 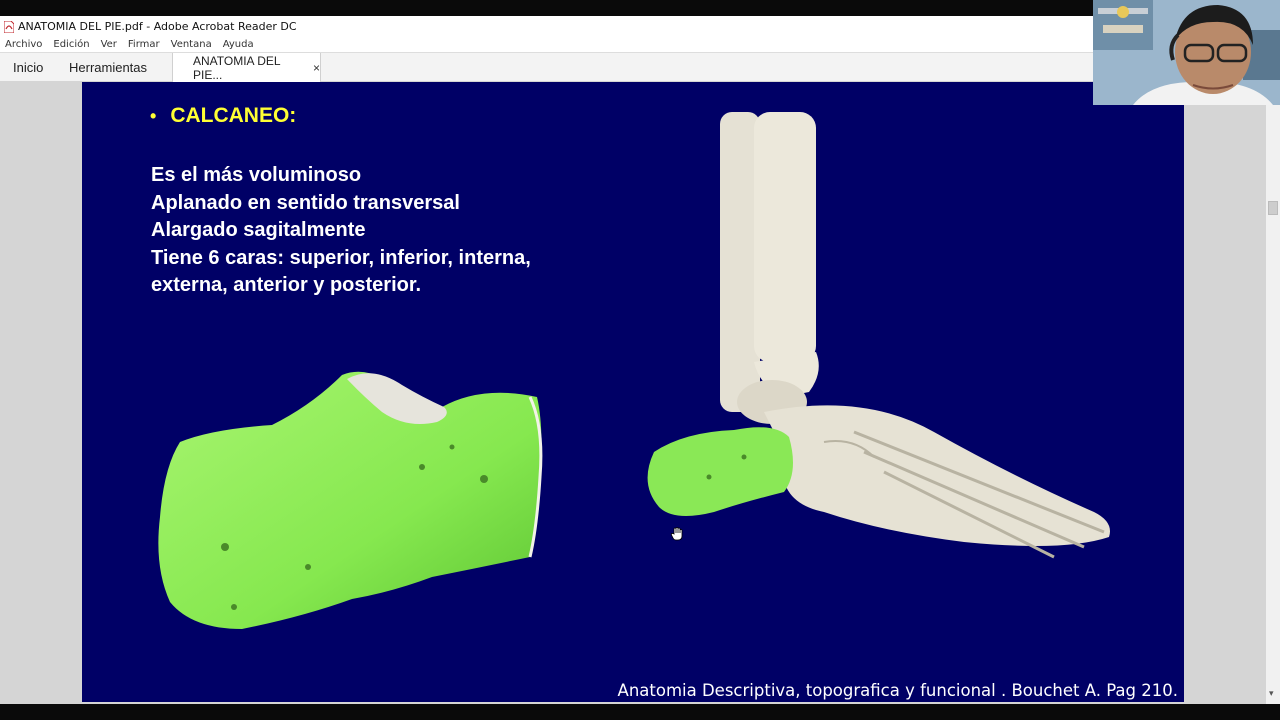 I want to click on menu-ver: Ver, so click(x=109, y=44).